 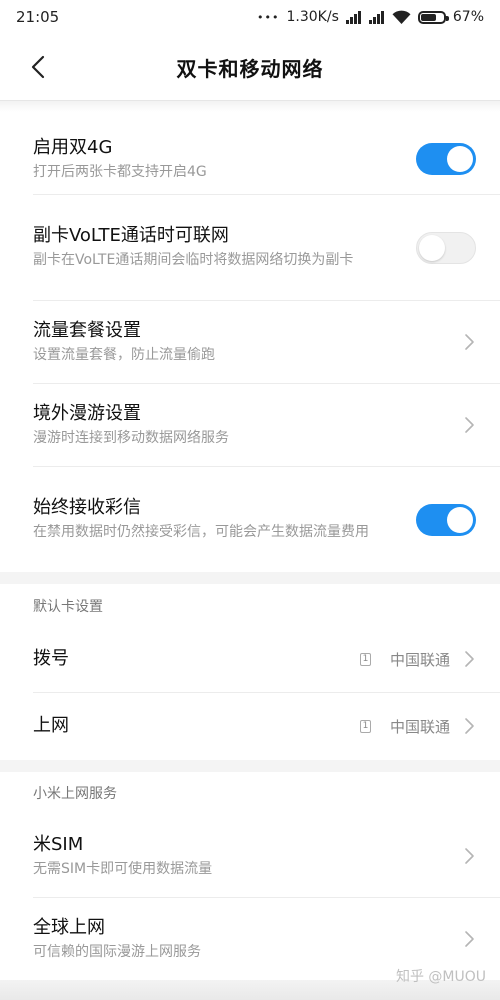 I want to click on battery-icon, so click(x=433, y=17).